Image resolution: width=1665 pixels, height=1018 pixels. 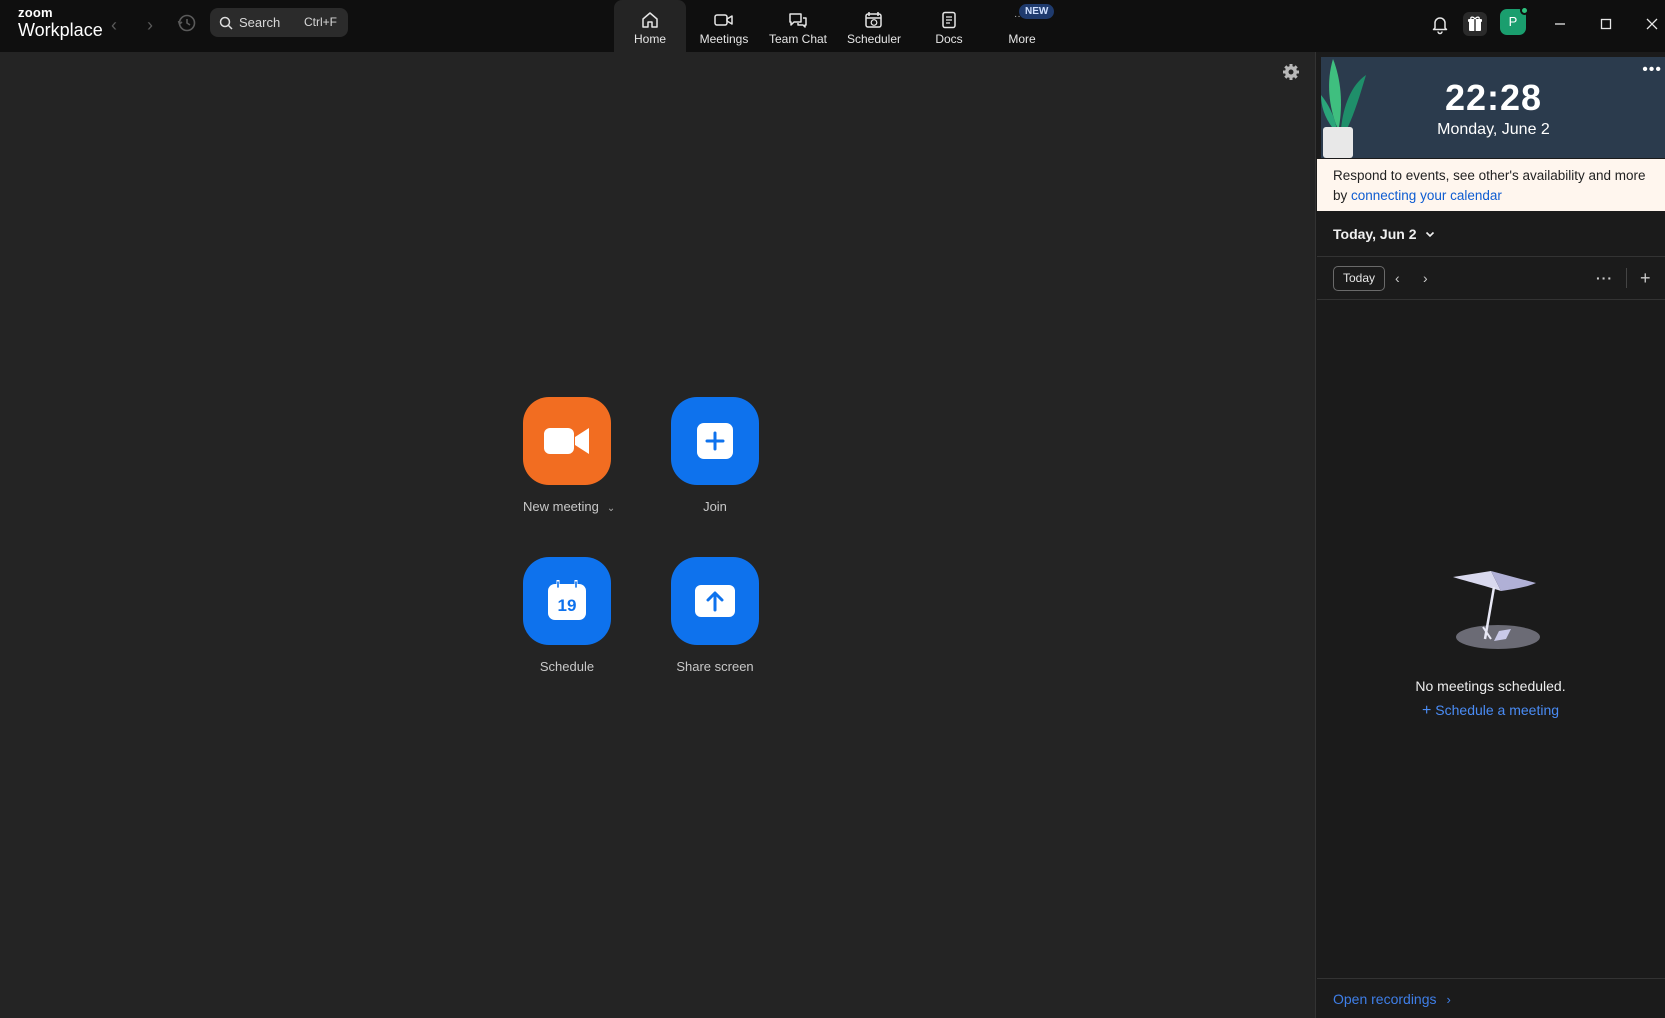 What do you see at coordinates (1490, 686) in the screenshot?
I see `no-meetings-text: No meetings scheduled.` at bounding box center [1490, 686].